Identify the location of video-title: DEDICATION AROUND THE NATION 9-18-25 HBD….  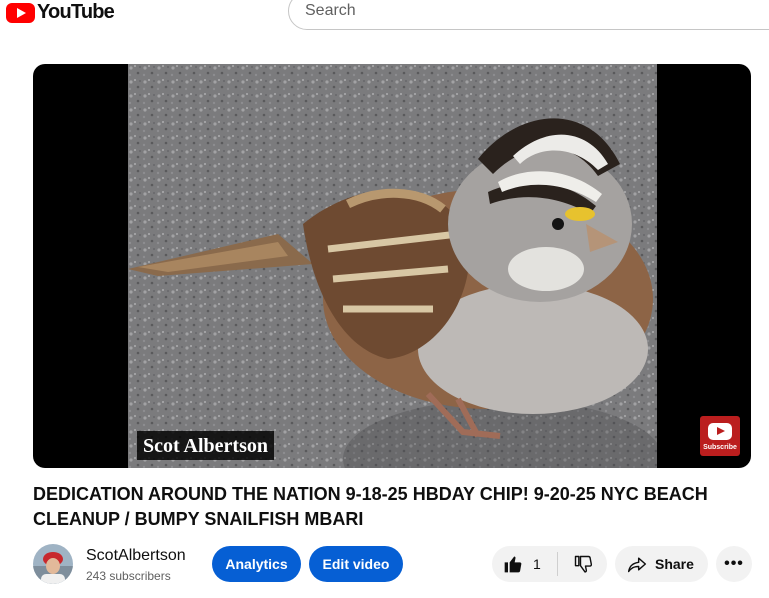
(370, 506).